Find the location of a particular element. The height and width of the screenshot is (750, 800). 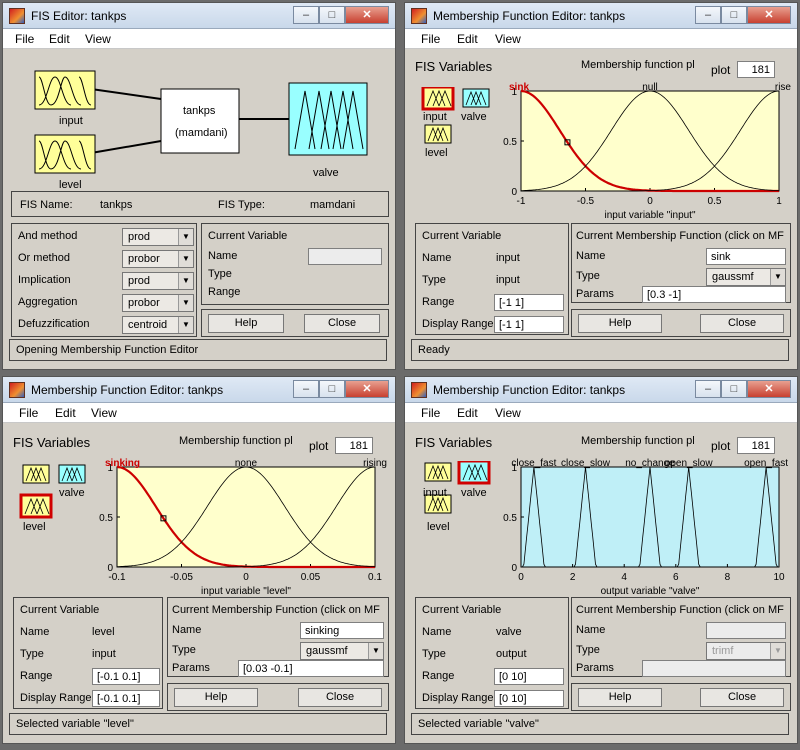

window-title: Membership Function Editor: tankps is located at coordinates (529, 16).